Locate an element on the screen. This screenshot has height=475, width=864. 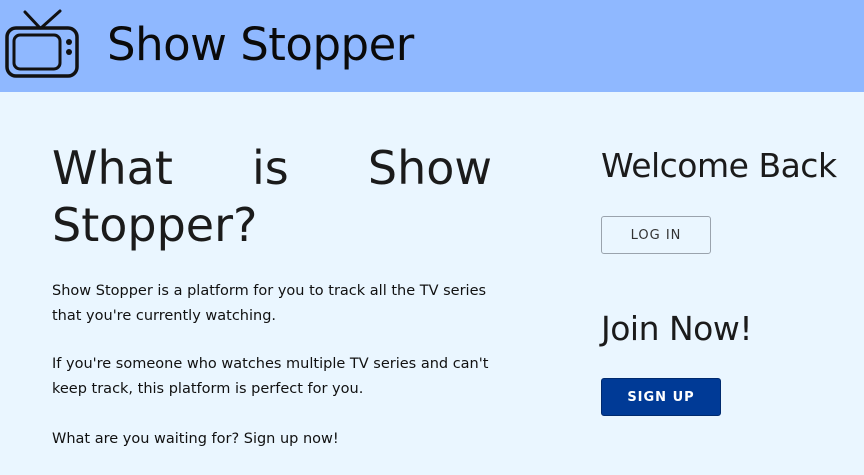
intro-paragraph: What are you waiting for? Sign up now! is located at coordinates (195, 439).